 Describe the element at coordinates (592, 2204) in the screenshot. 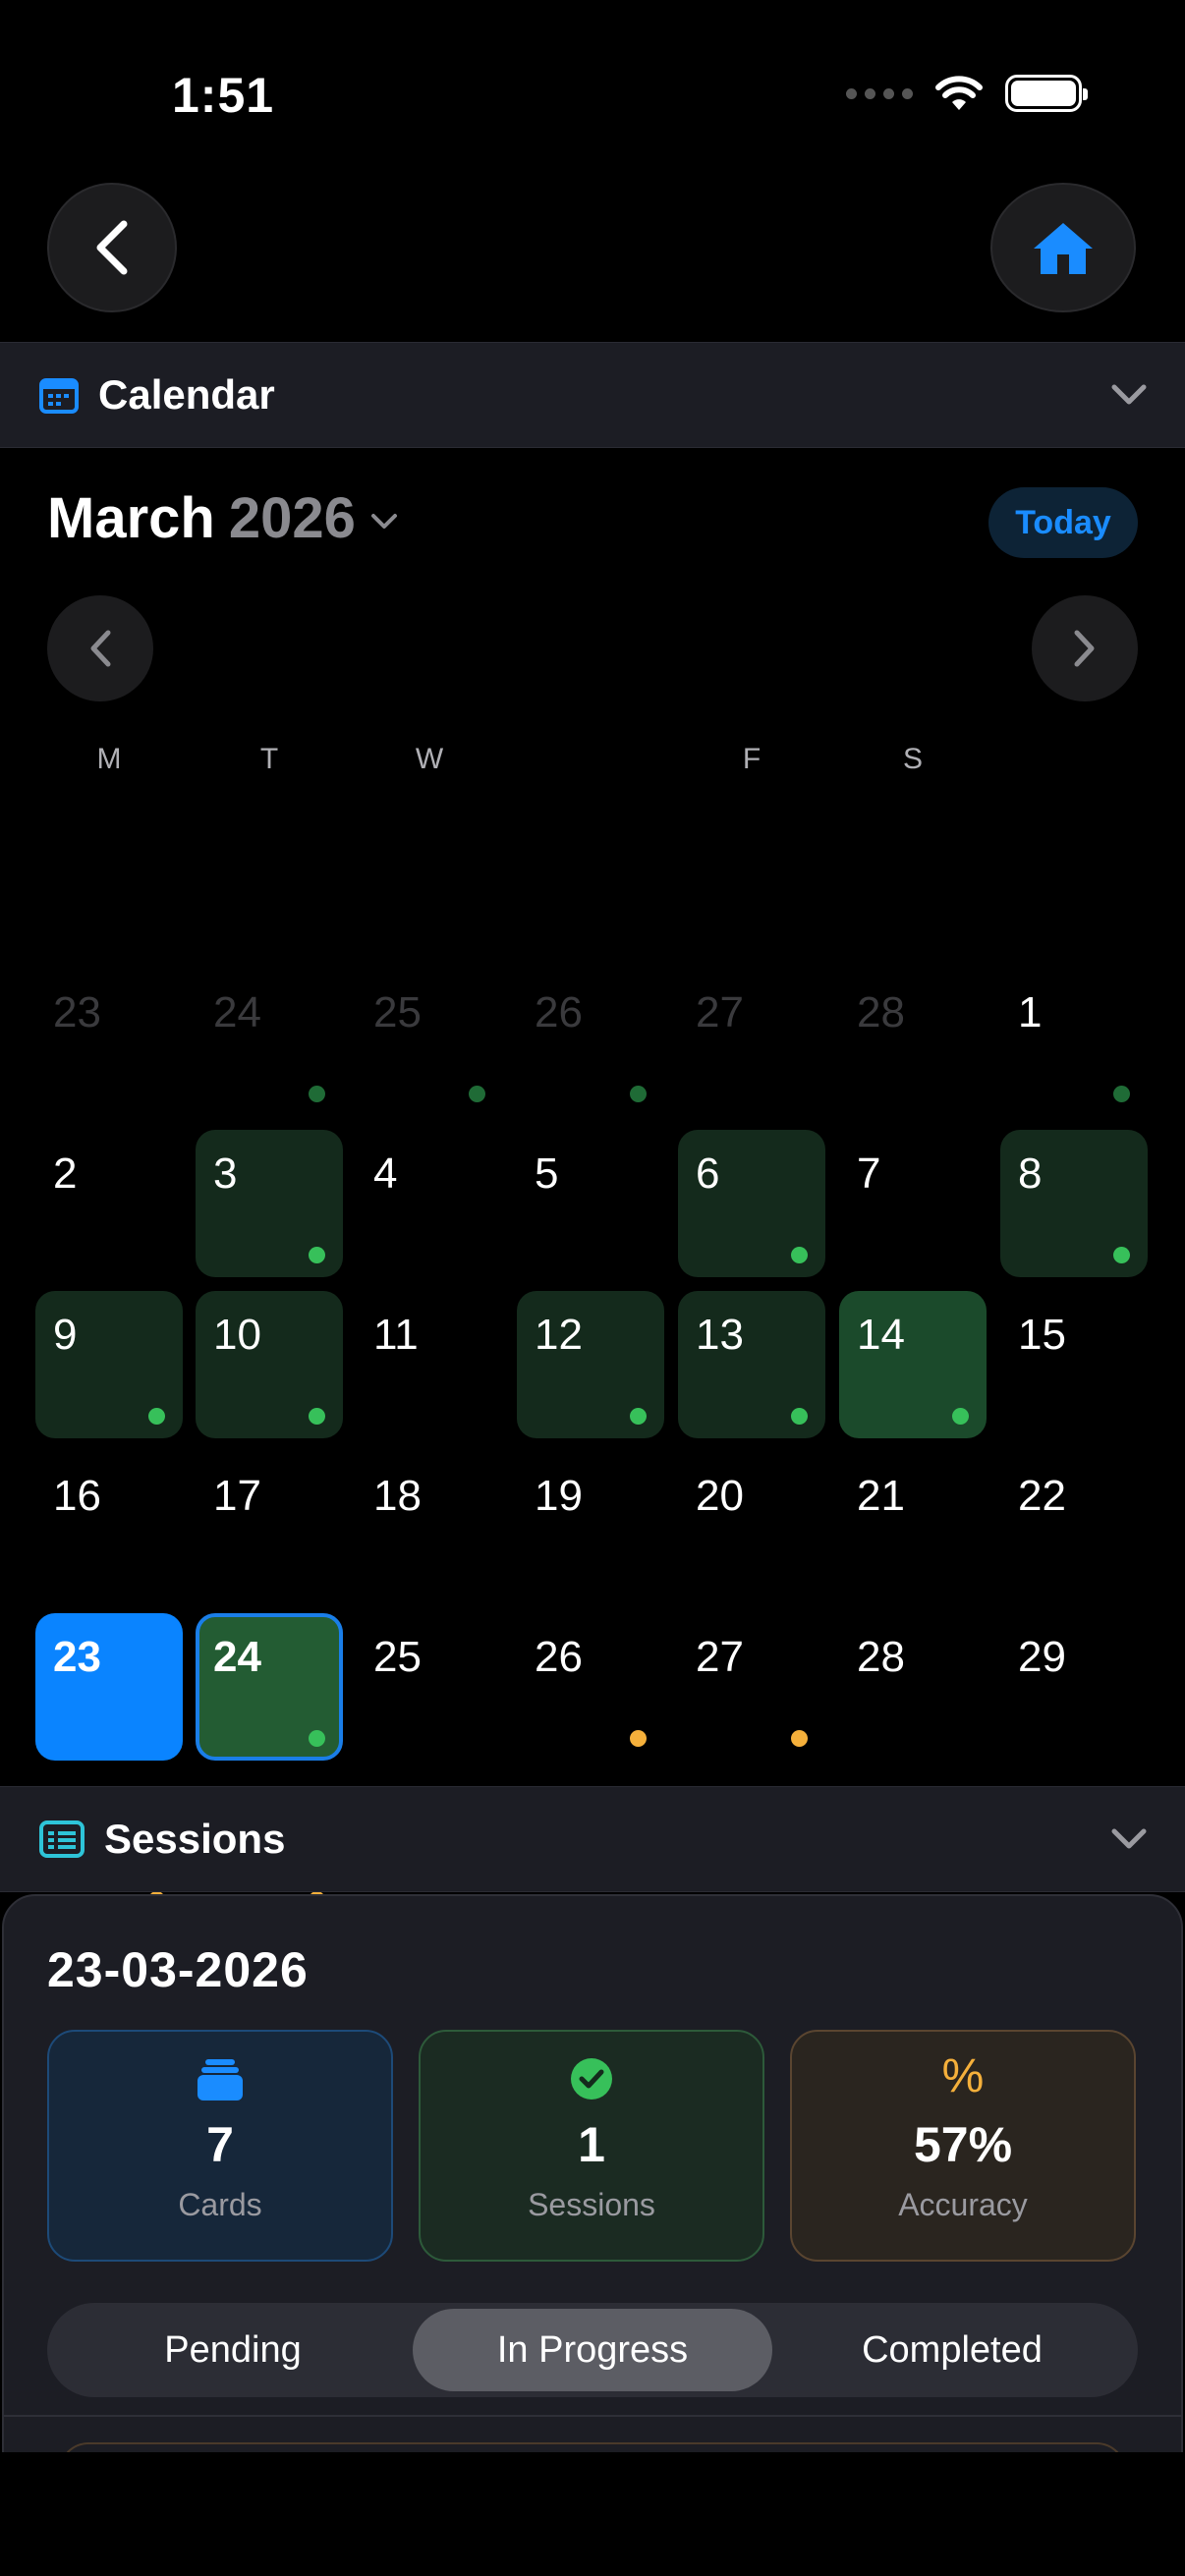

I see `sessions-label: Sessions` at that location.